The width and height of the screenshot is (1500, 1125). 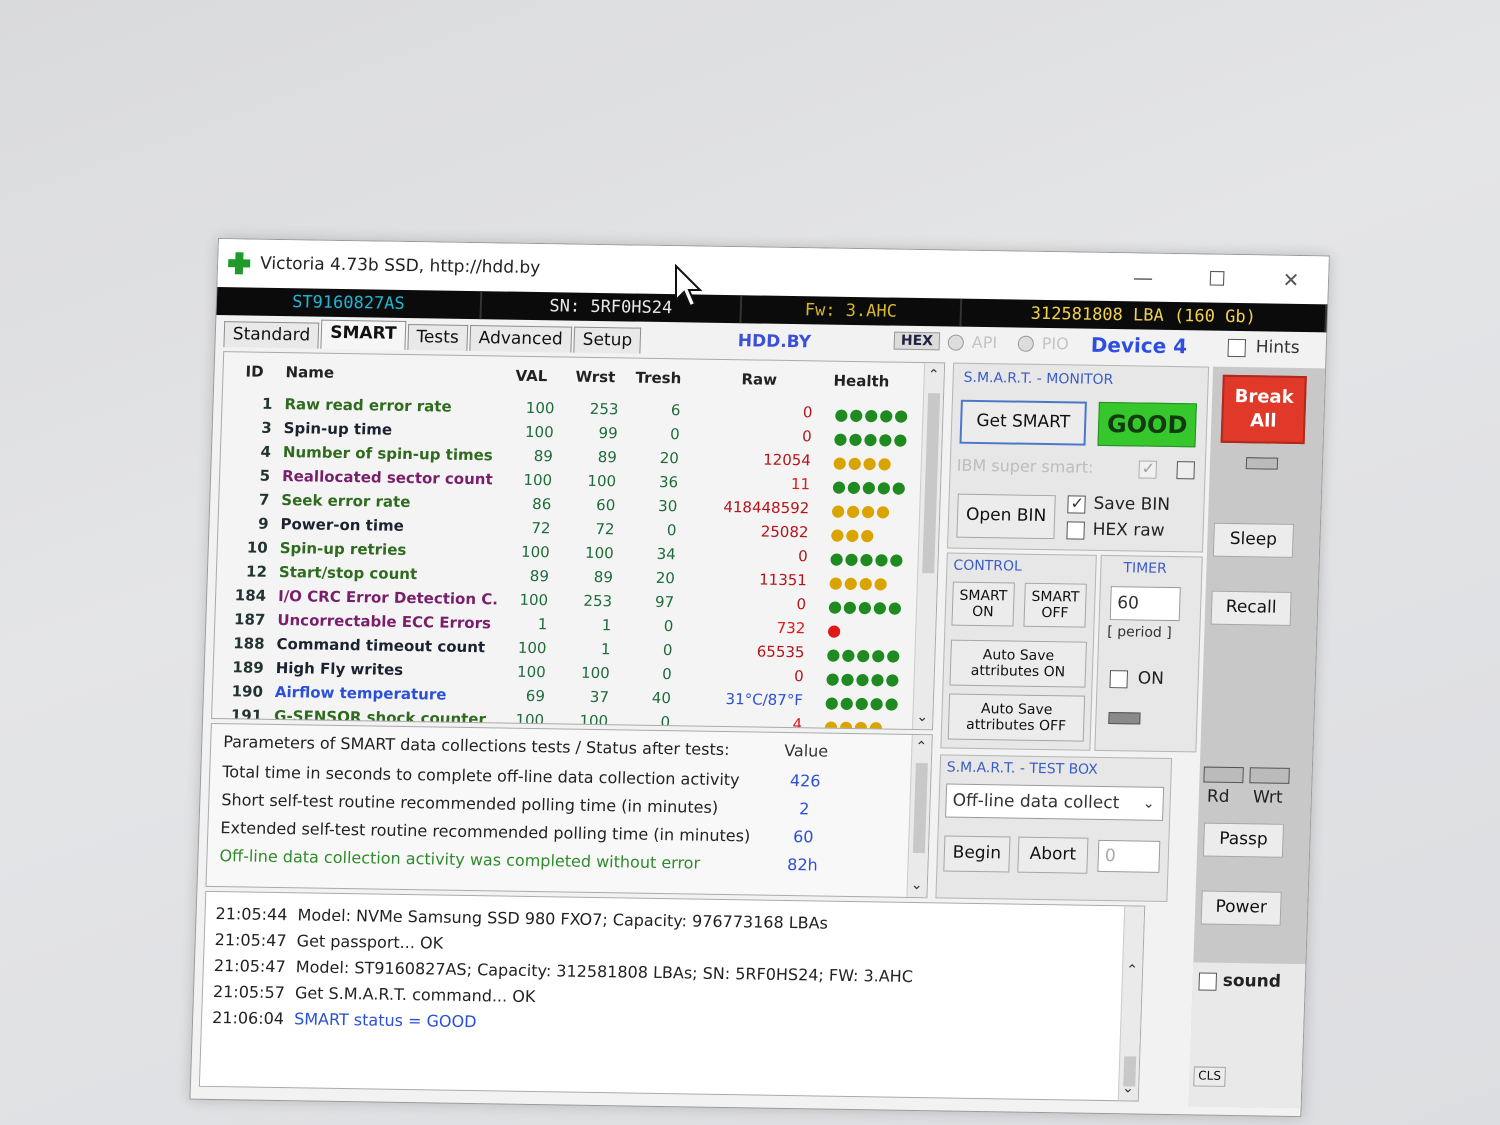 What do you see at coordinates (1145, 604) in the screenshot?
I see `timer-period-input: 60` at bounding box center [1145, 604].